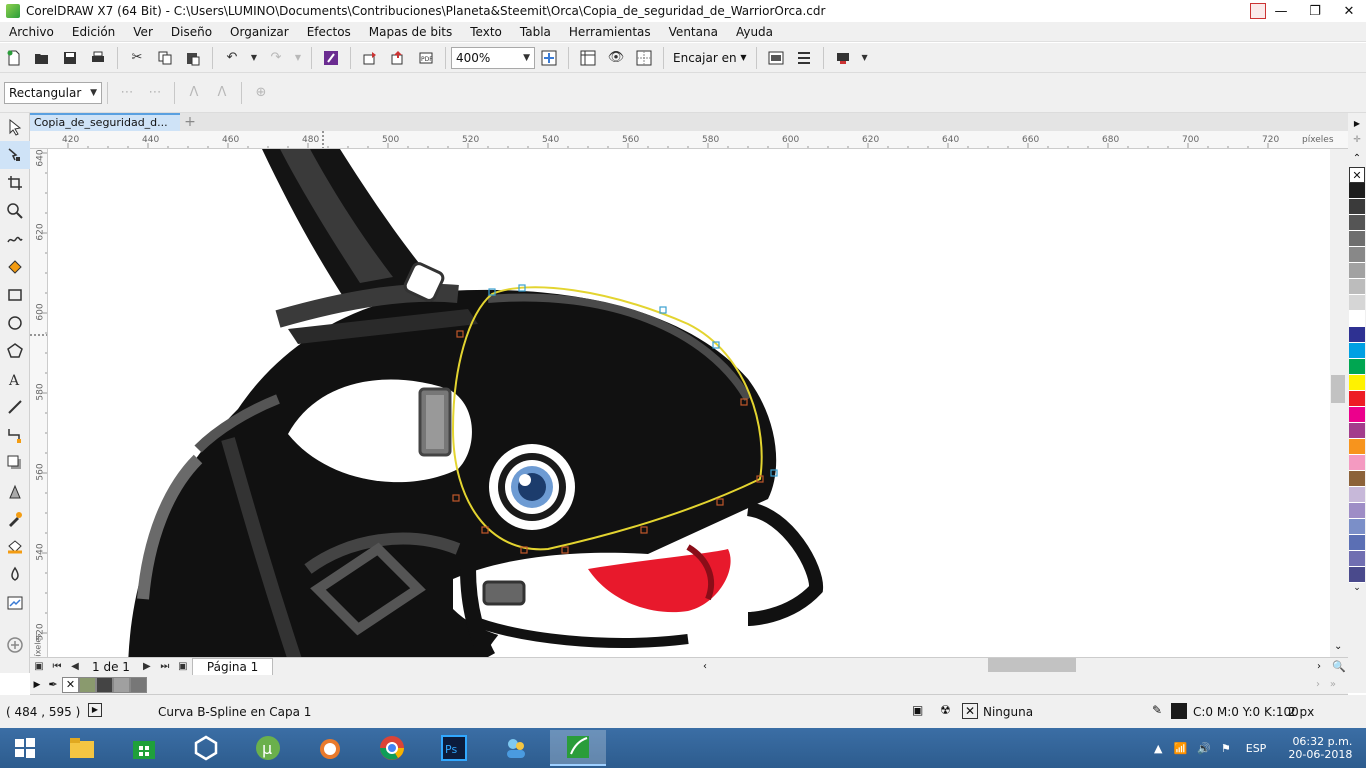  Describe the element at coordinates (1204, 748) in the screenshot. I see `volume-icon: 🔊` at that location.